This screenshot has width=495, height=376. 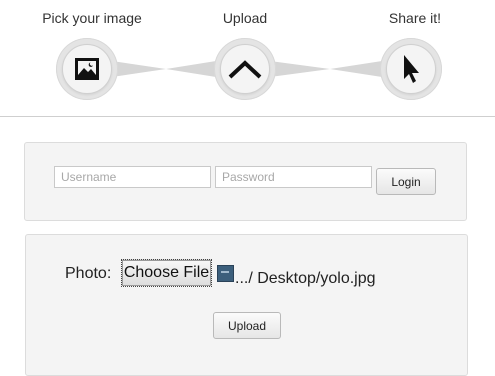 What do you see at coordinates (166, 273) in the screenshot?
I see `choose-file-button: Choose File` at bounding box center [166, 273].